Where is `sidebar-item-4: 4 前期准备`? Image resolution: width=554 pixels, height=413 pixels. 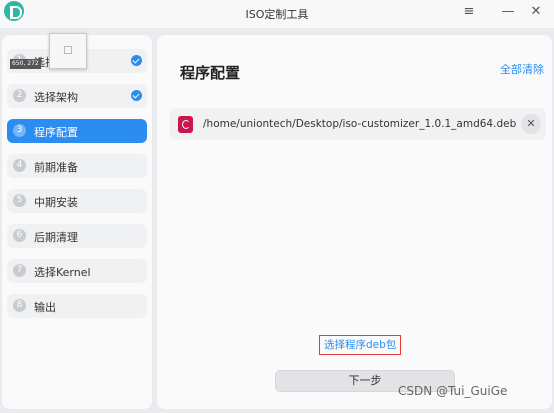
sidebar-item-4: 4 前期准备 is located at coordinates (77, 166).